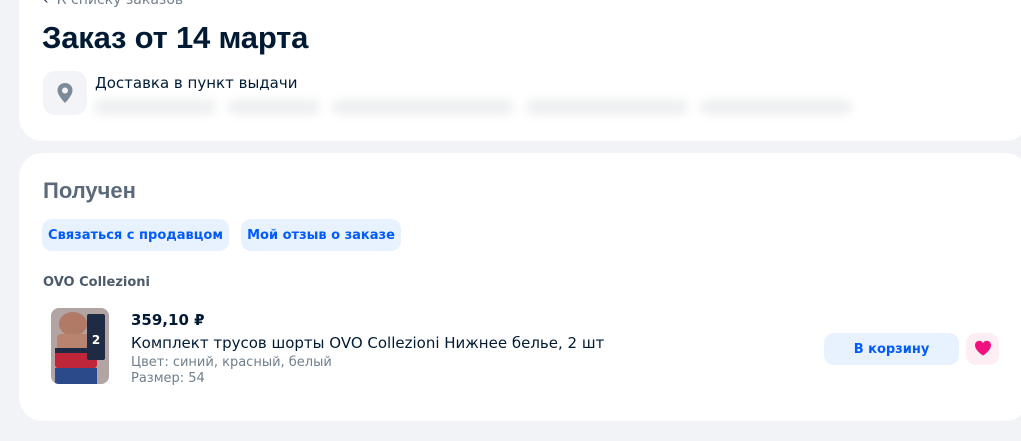 This screenshot has height=441, width=1021. What do you see at coordinates (96, 282) in the screenshot?
I see `seller-name: OVO Collezioni` at bounding box center [96, 282].